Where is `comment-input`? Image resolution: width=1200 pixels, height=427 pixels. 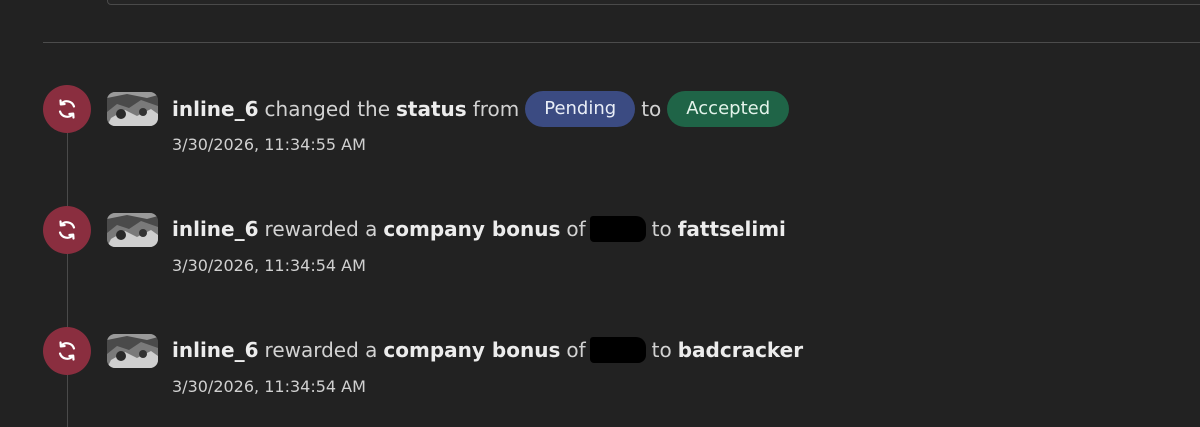 comment-input is located at coordinates (653, 2).